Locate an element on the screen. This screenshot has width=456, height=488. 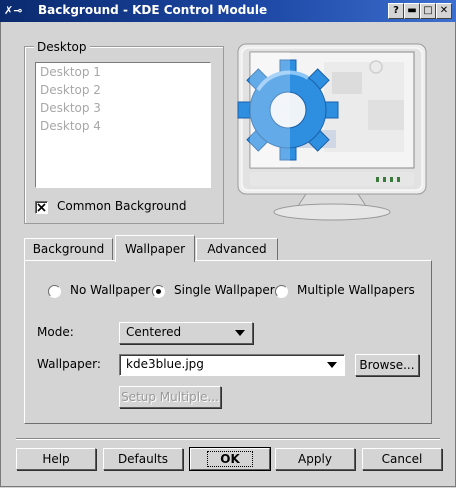
wallpaper-value: kde3blue.jpg is located at coordinates (165, 364).